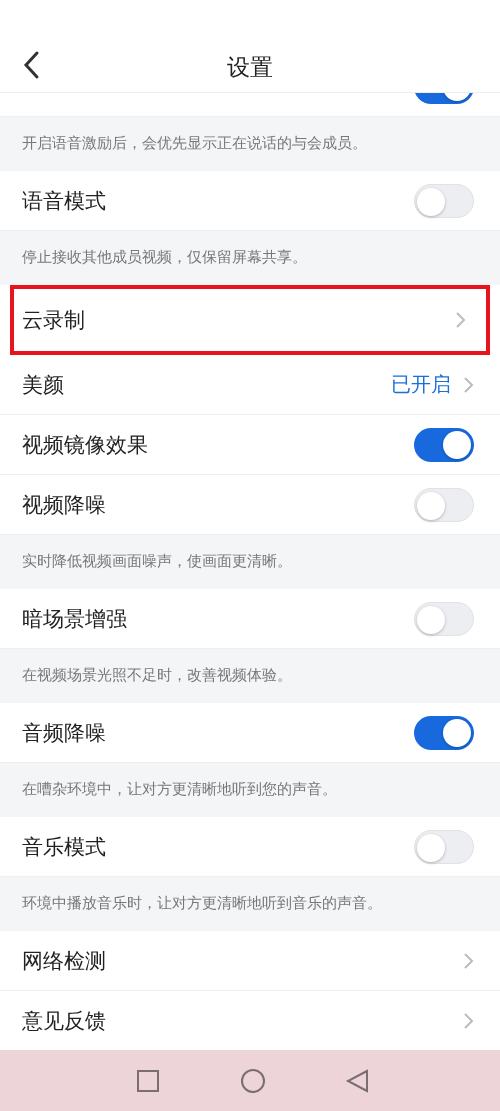 The height and width of the screenshot is (1111, 500). What do you see at coordinates (43, 384) in the screenshot?
I see `setting-link: 美颜` at bounding box center [43, 384].